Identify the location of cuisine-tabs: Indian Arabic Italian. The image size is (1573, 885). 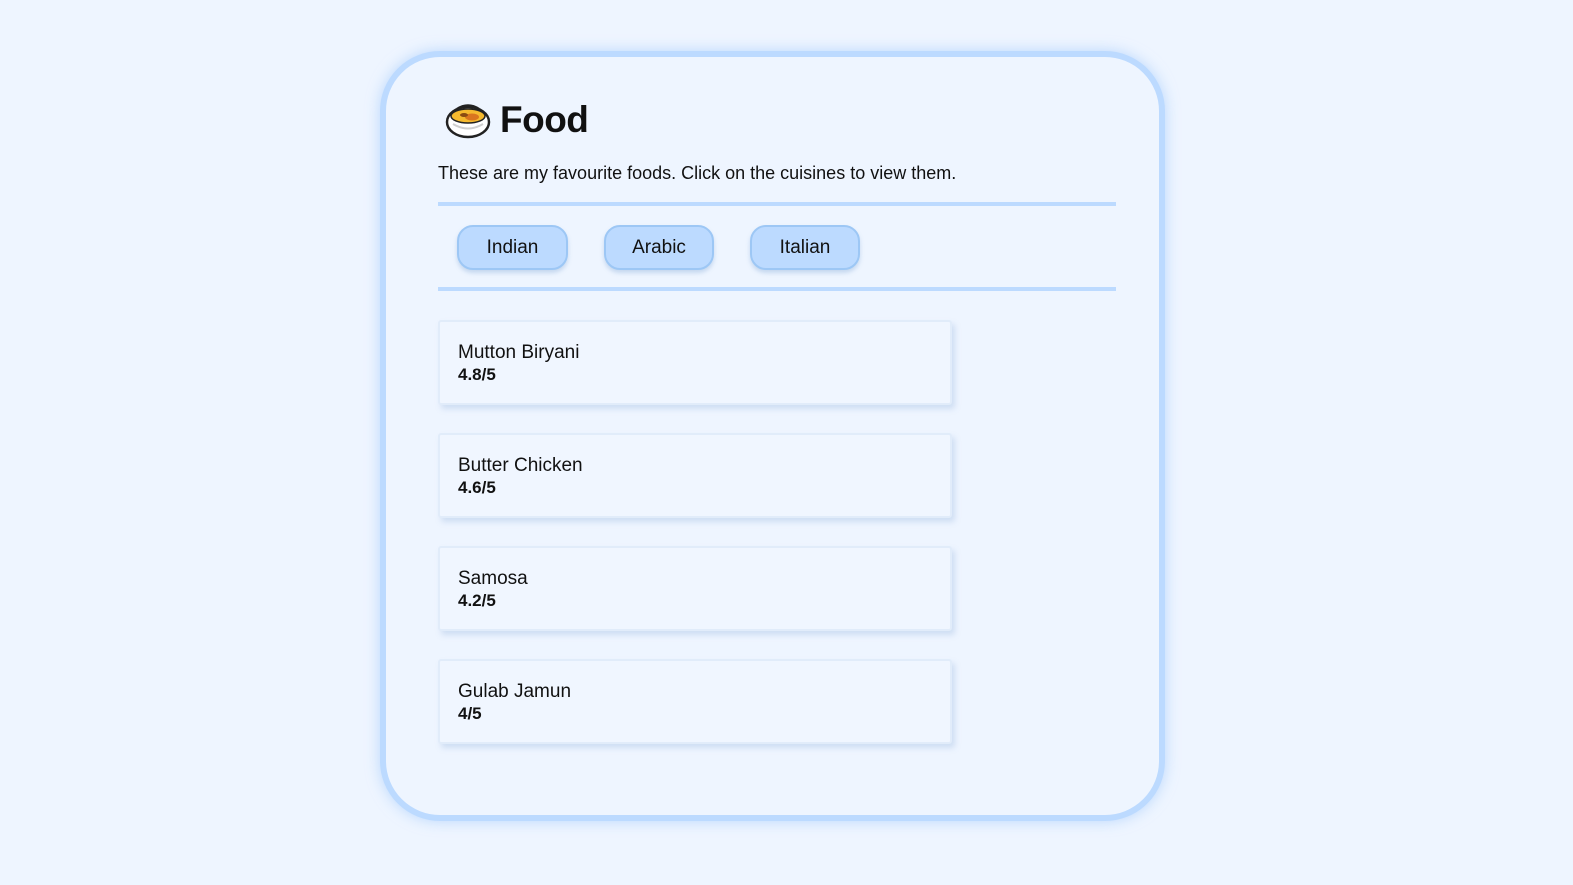
(658, 247).